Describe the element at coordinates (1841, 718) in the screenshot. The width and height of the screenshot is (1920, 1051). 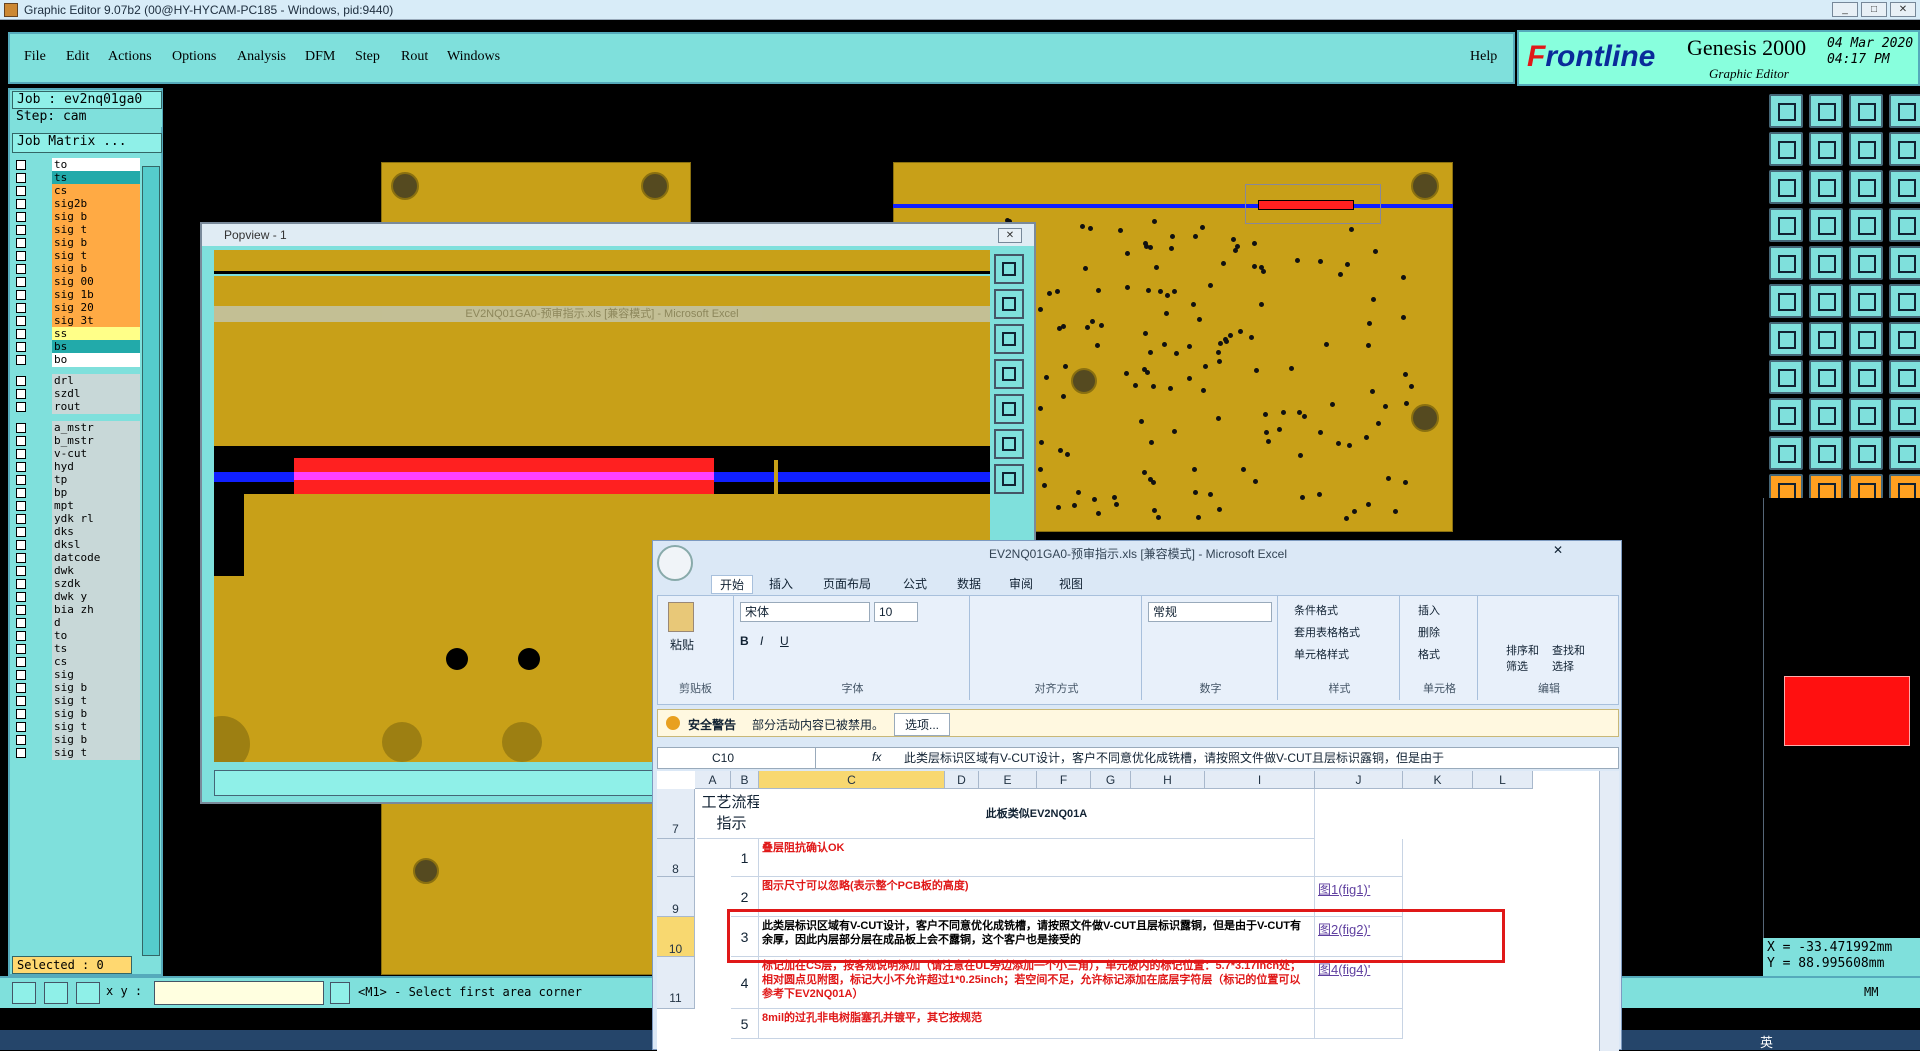
I see `minimap` at that location.